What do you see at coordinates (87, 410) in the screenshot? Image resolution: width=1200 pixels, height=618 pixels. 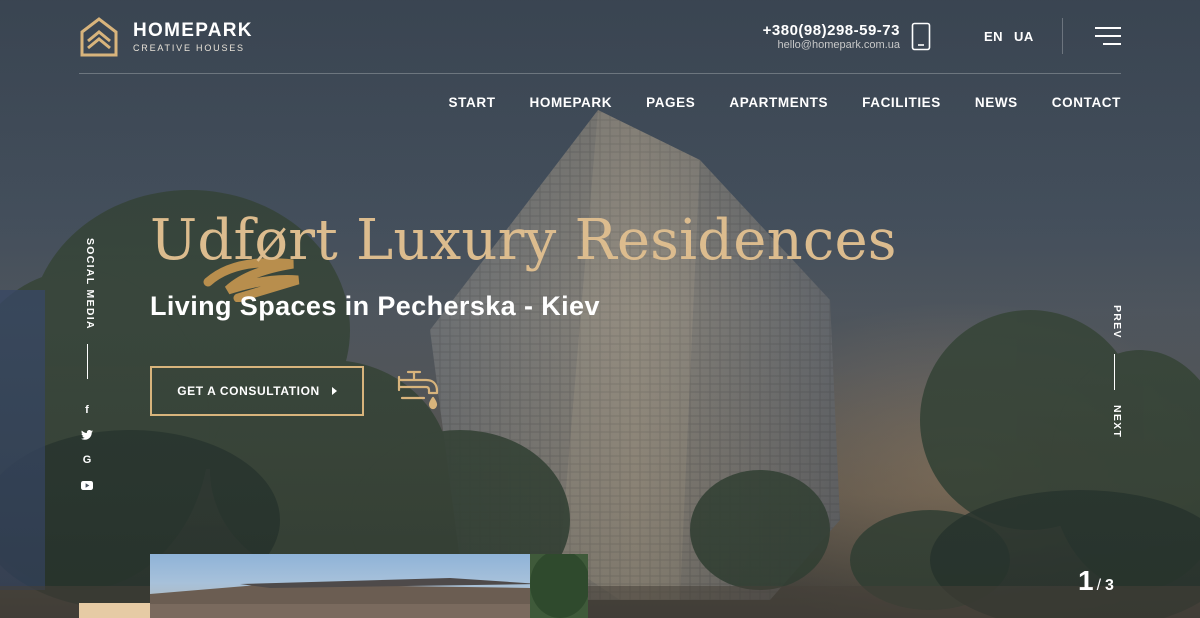 I see `facebook-icon: f` at bounding box center [87, 410].